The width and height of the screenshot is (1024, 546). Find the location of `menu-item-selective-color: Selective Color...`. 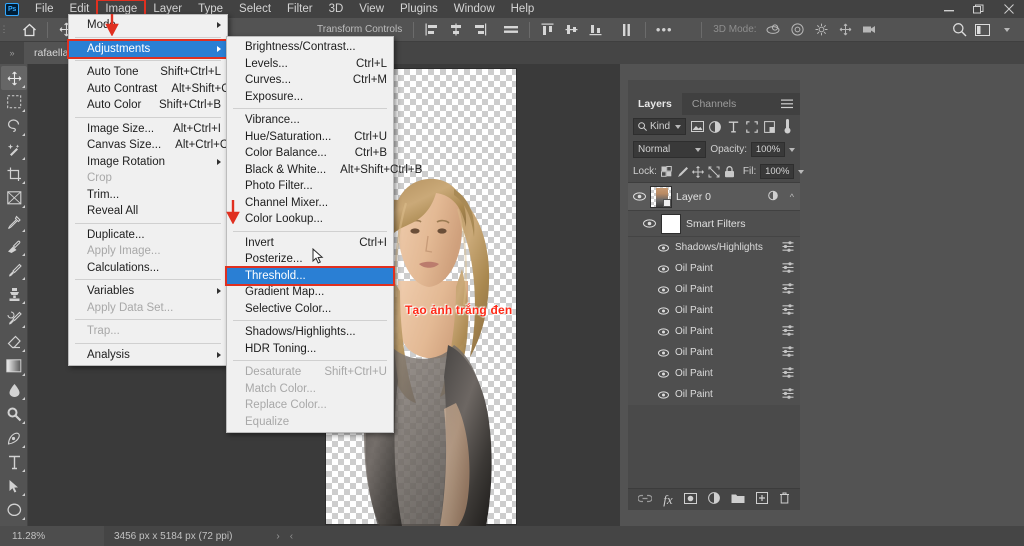

menu-item-selective-color: Selective Color... is located at coordinates (310, 309).